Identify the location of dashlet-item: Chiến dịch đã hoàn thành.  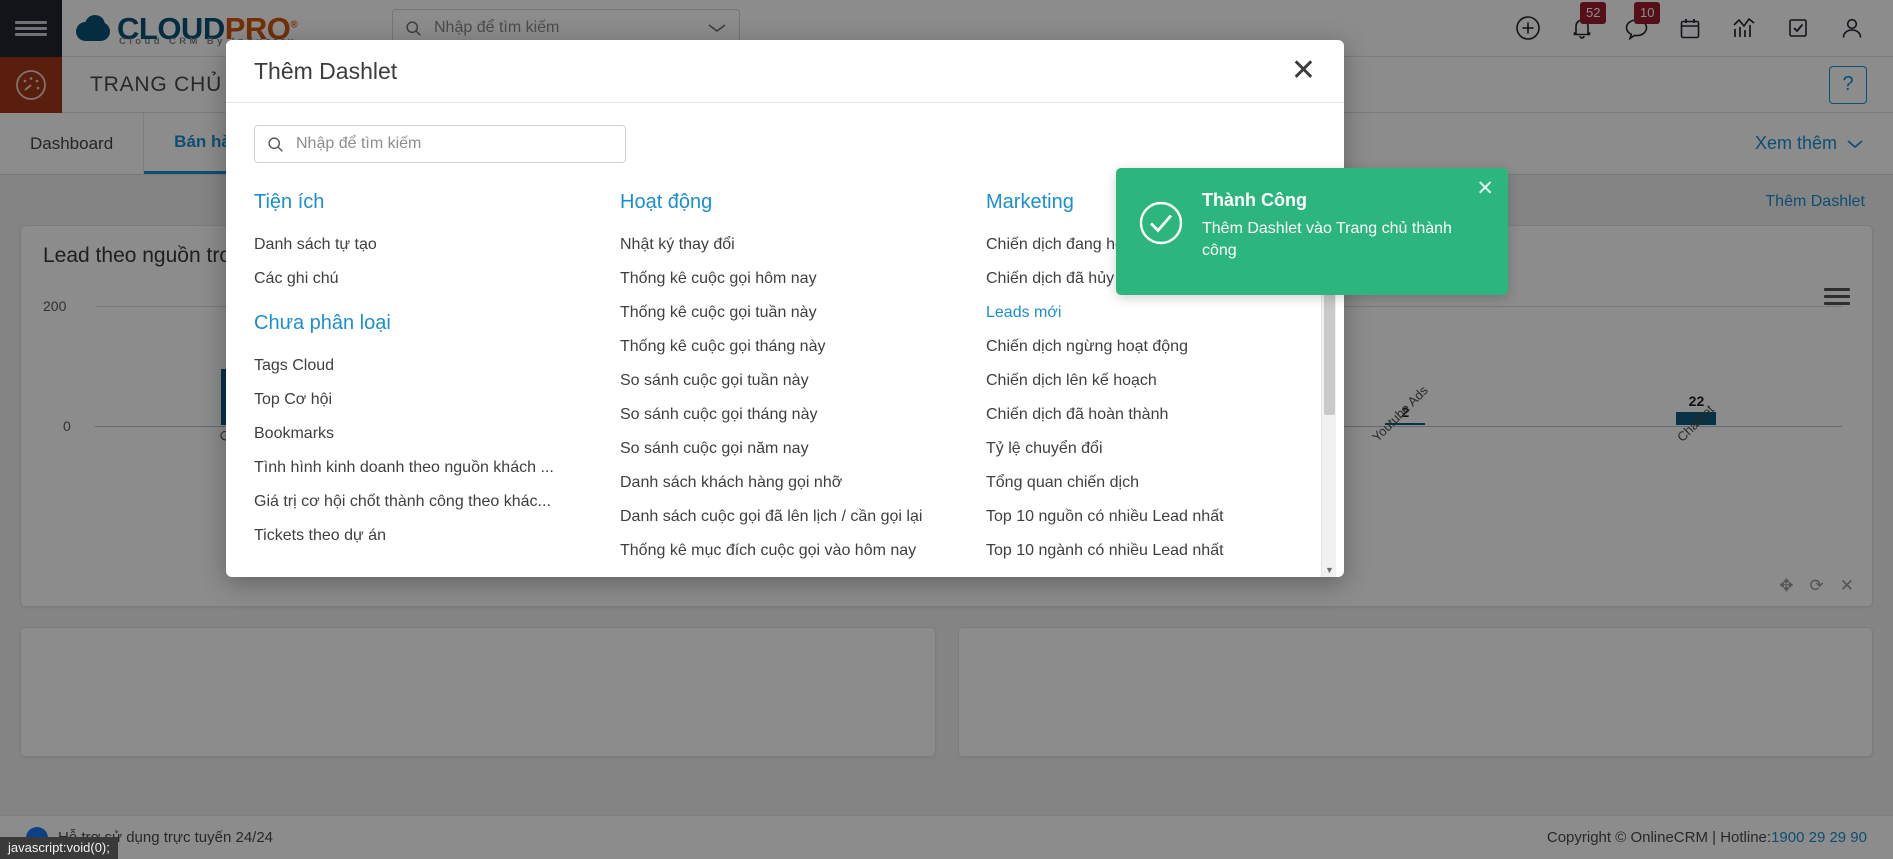
(1162, 415).